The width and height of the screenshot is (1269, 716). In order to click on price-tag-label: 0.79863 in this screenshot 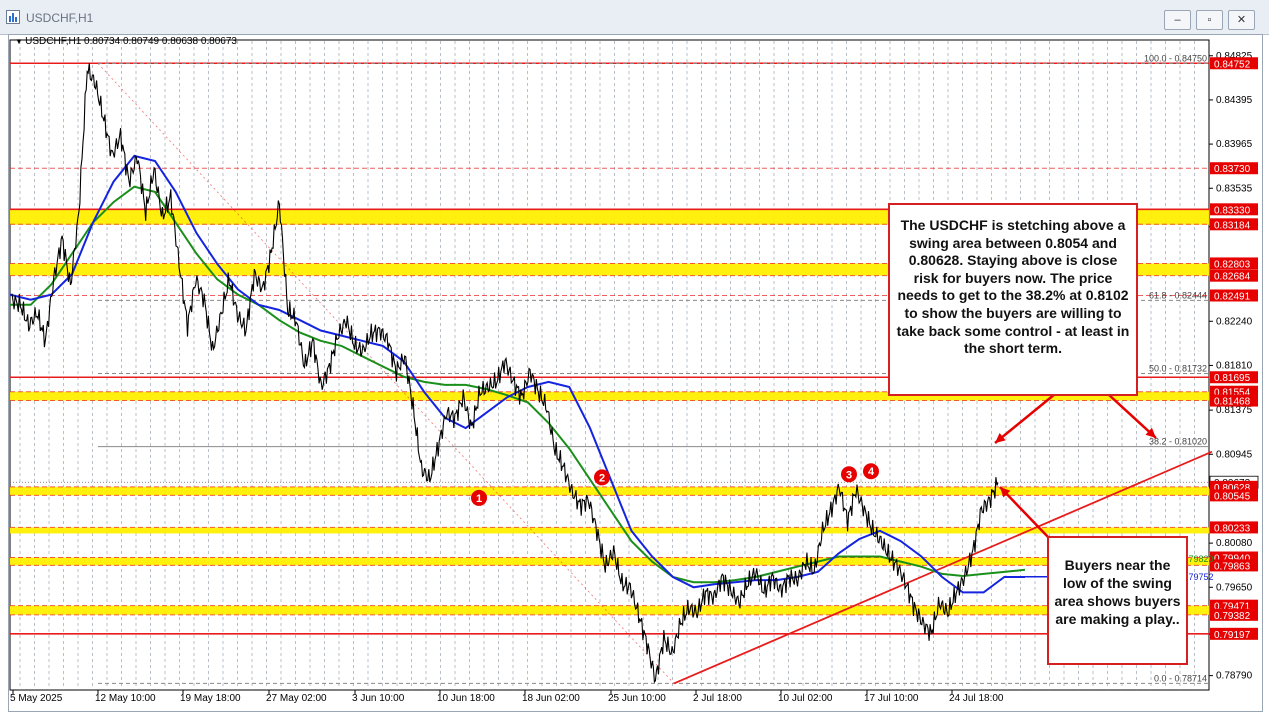, I will do `click(1232, 566)`.